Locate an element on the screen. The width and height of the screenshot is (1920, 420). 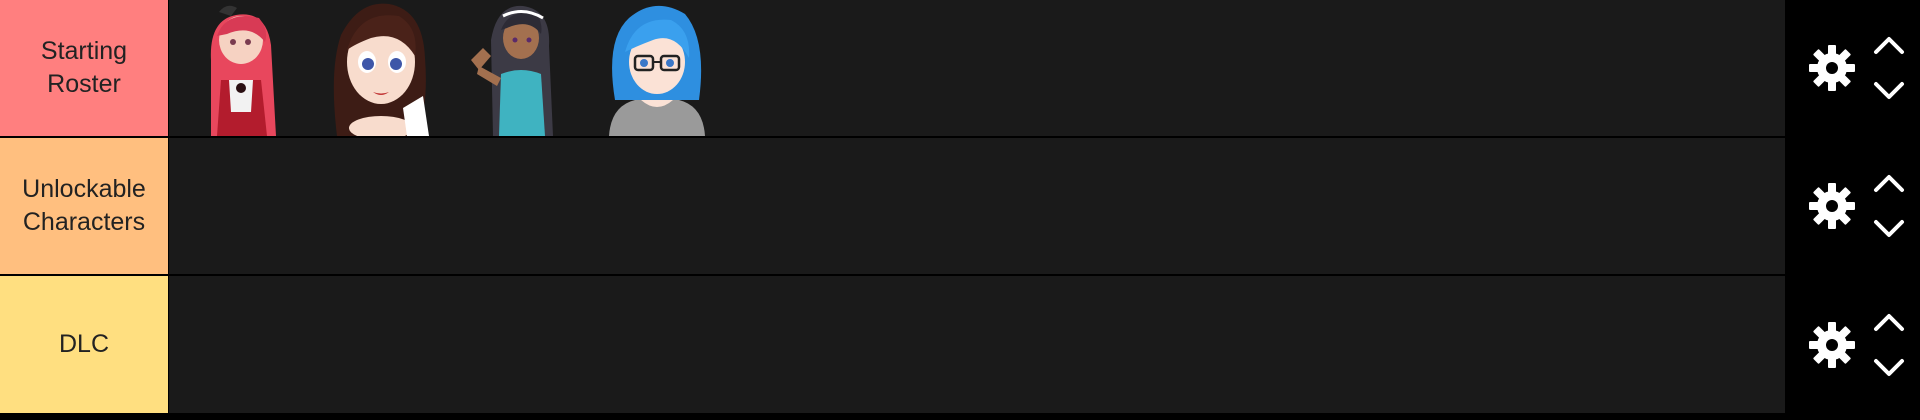
tier-label: DLC is located at coordinates (84, 344).